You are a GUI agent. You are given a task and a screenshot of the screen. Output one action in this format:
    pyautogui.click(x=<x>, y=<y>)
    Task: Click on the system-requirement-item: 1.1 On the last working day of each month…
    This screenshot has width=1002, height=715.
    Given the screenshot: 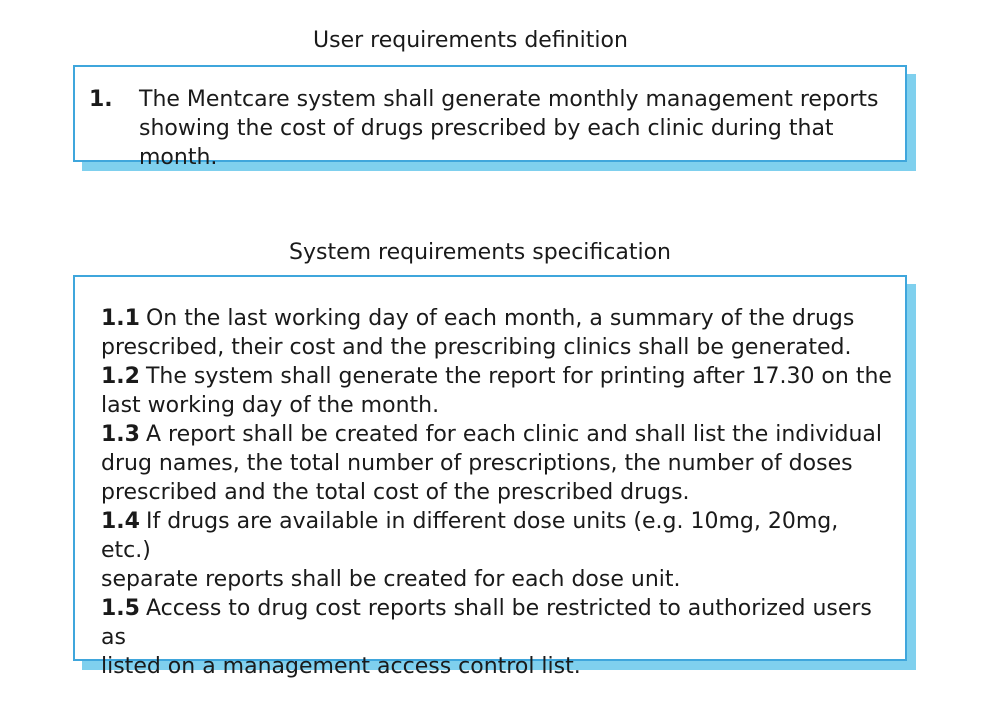 What is the action you would take?
    pyautogui.click(x=498, y=333)
    